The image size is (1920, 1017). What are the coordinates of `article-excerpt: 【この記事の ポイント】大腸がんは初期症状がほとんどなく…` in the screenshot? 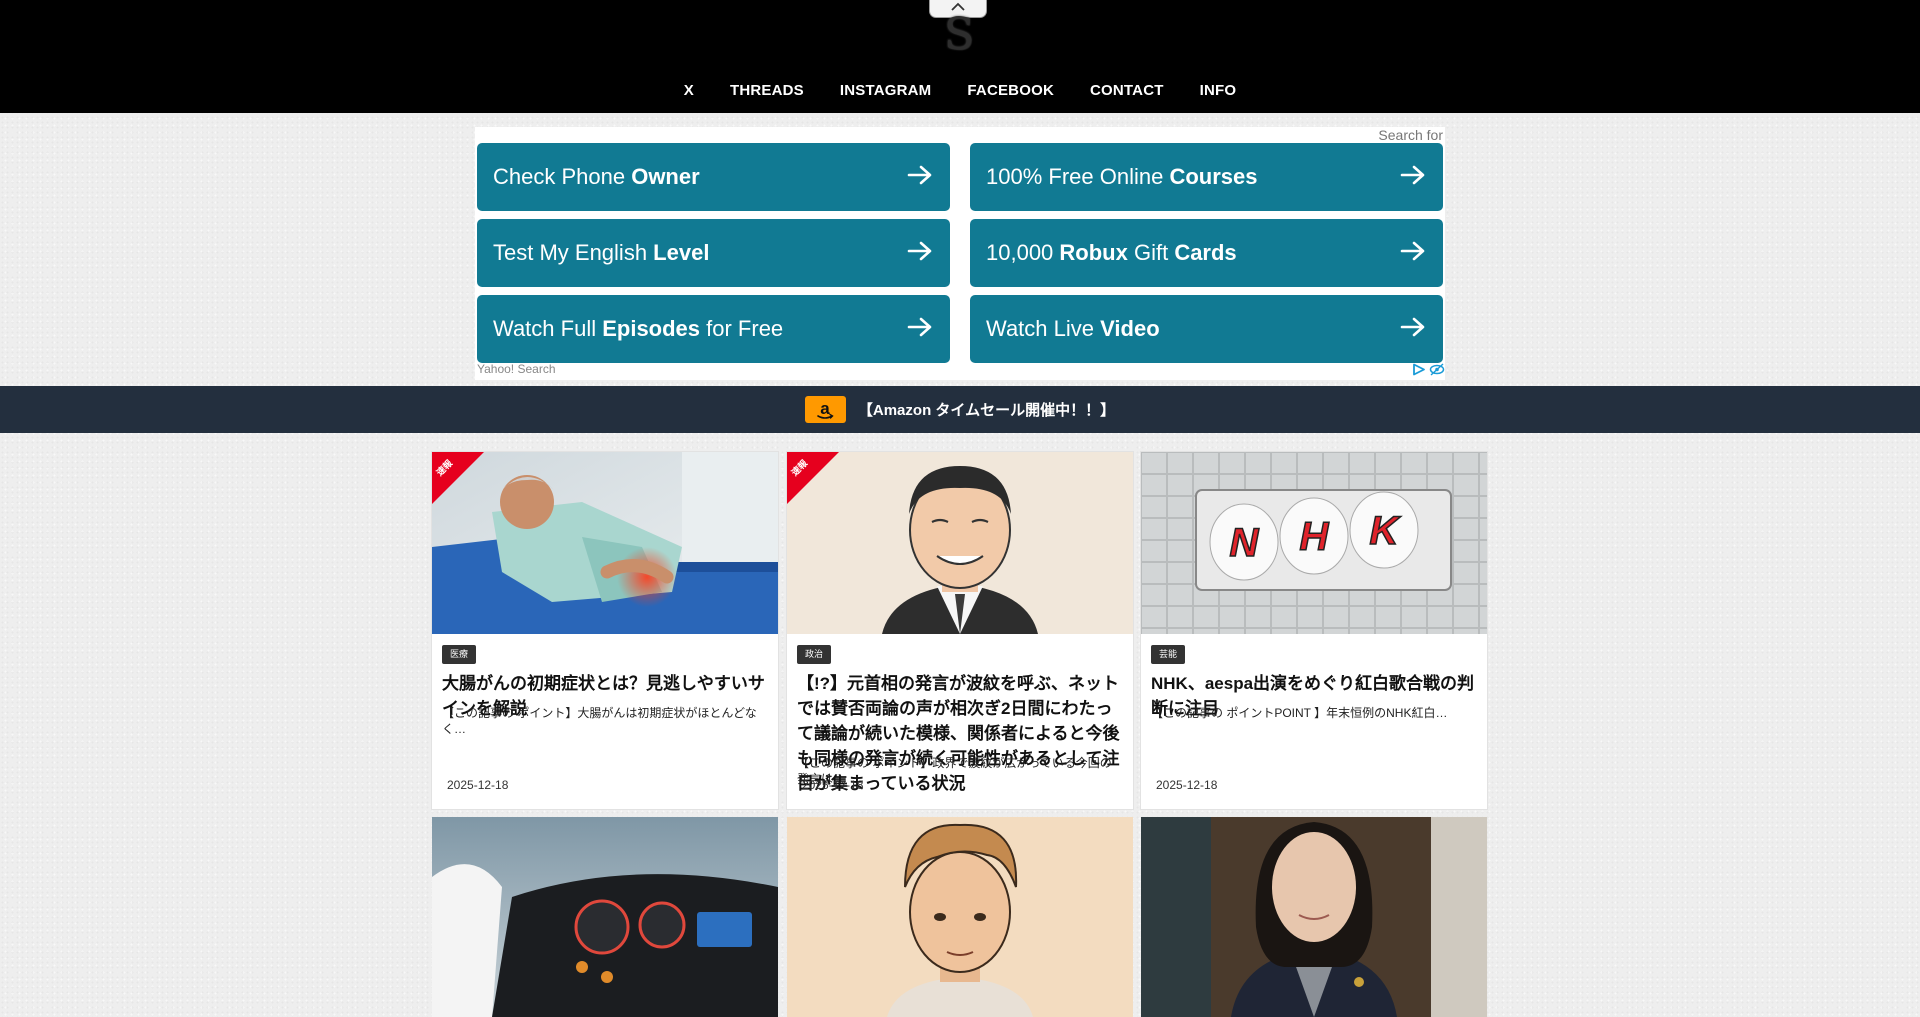 It's located at (599, 721).